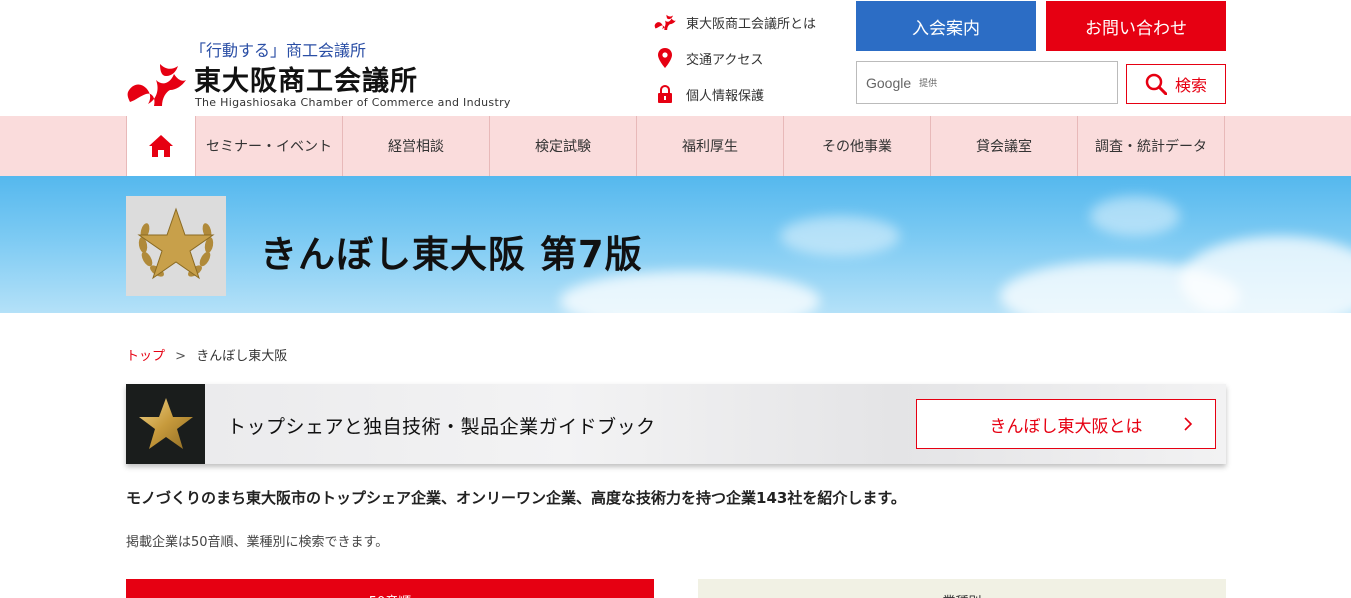 This screenshot has width=1351, height=598. I want to click on about-kinboshi-button: きんぼし東大阪とは, so click(1066, 424).